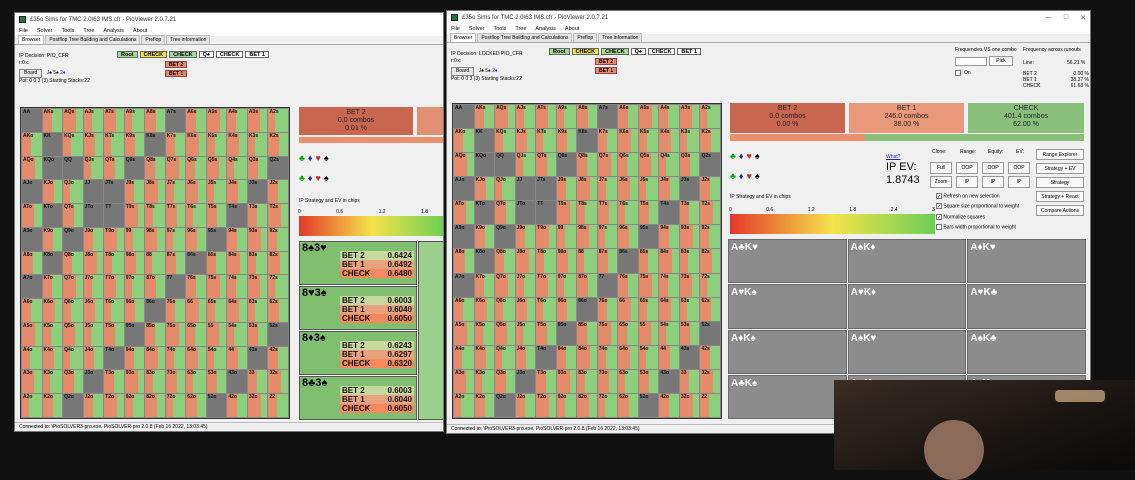 This screenshot has height=480, width=1135. Describe the element at coordinates (32, 405) in the screenshot. I see `range-cell: A2o` at that location.